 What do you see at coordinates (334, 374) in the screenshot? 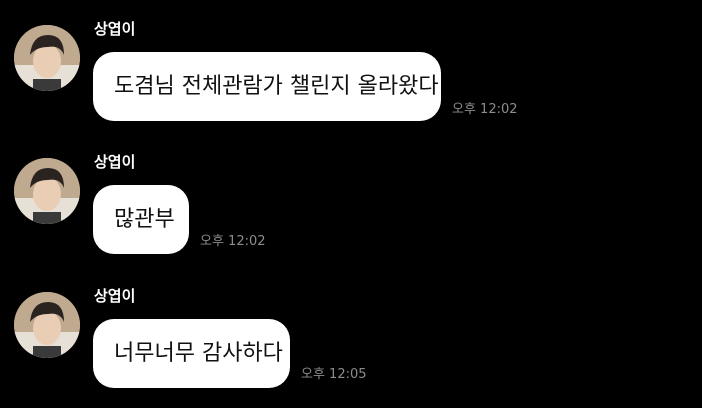
I see `message-time: 오후 12:05` at bounding box center [334, 374].